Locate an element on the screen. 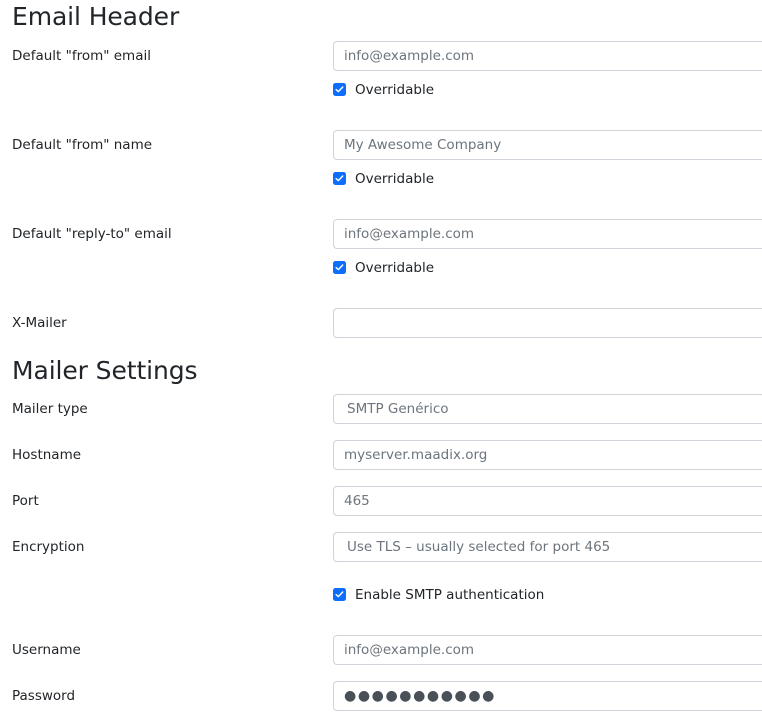 The width and height of the screenshot is (762, 724). input-default-reply-to-email: info@example.com is located at coordinates (547, 234).